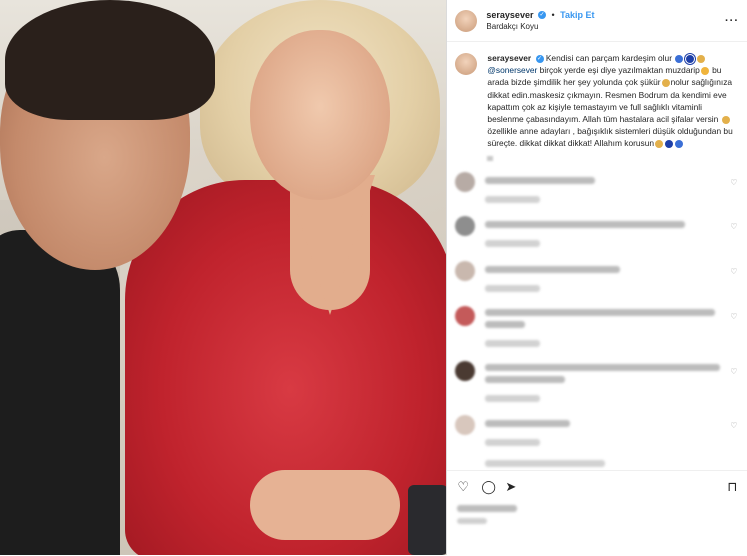 This screenshot has width=747, height=556. Describe the element at coordinates (704, 70) in the screenshot. I see `sad-face-emoji-icon` at that location.